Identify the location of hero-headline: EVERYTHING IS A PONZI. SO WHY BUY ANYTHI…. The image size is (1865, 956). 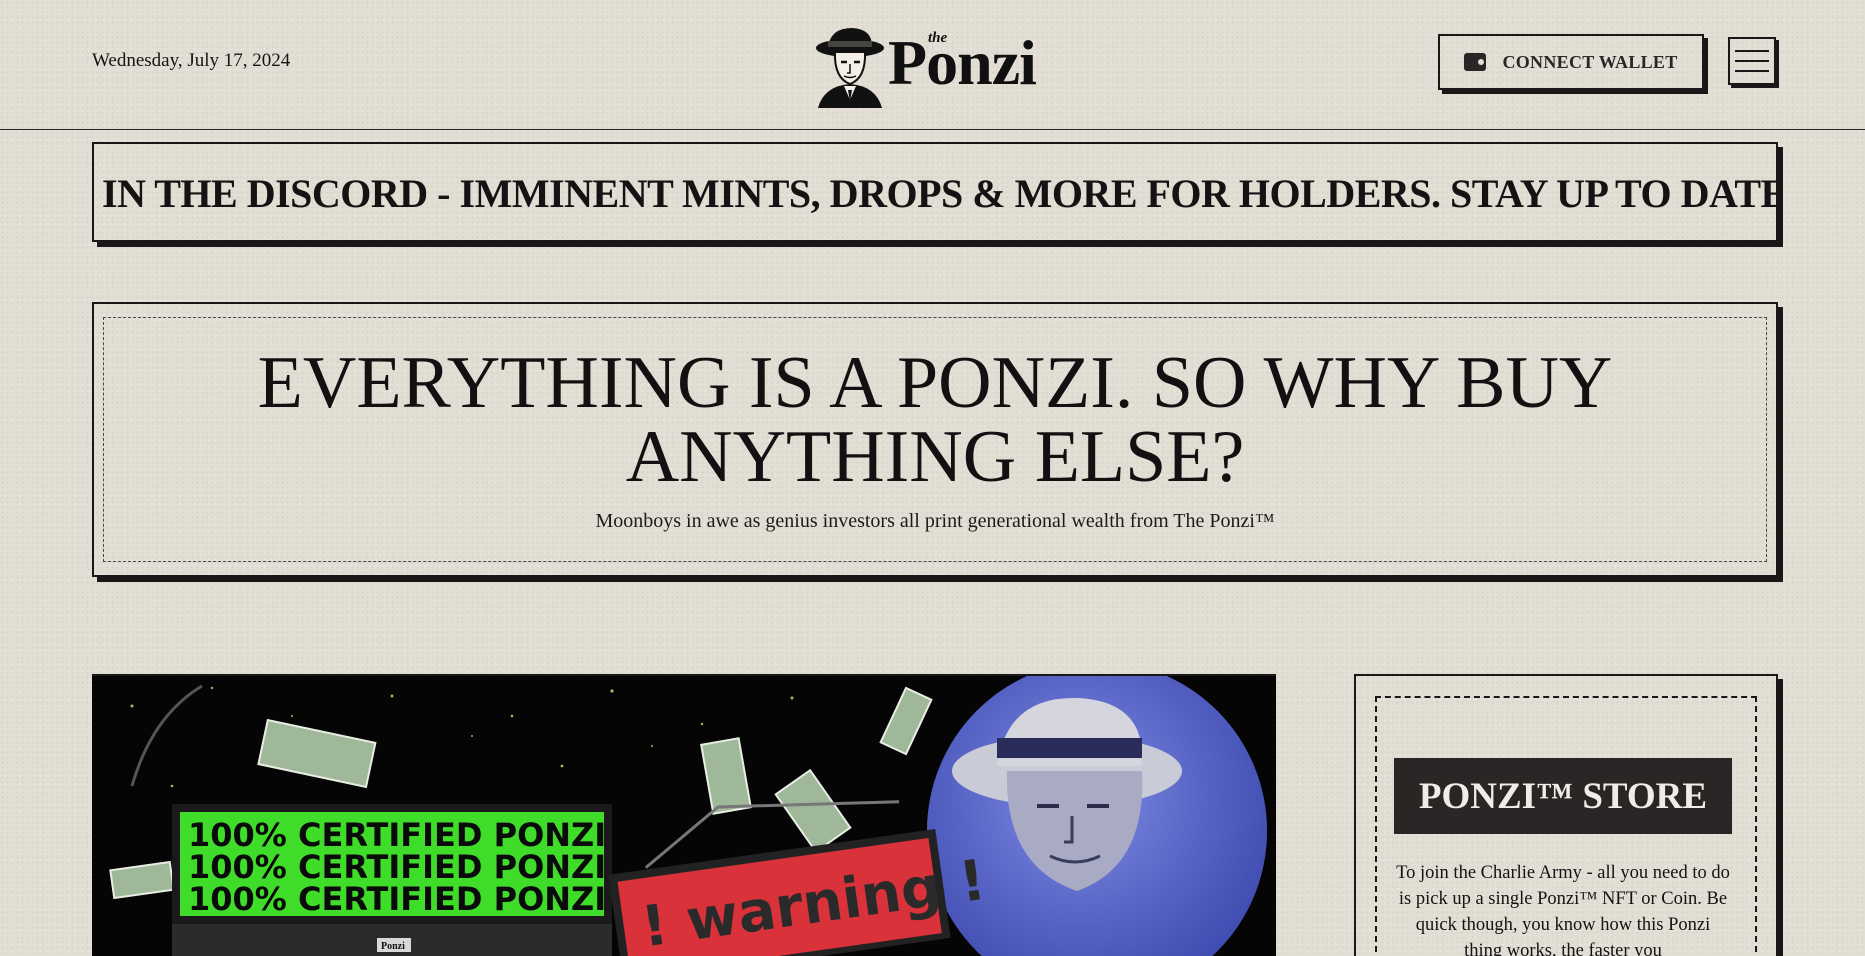
(935, 420).